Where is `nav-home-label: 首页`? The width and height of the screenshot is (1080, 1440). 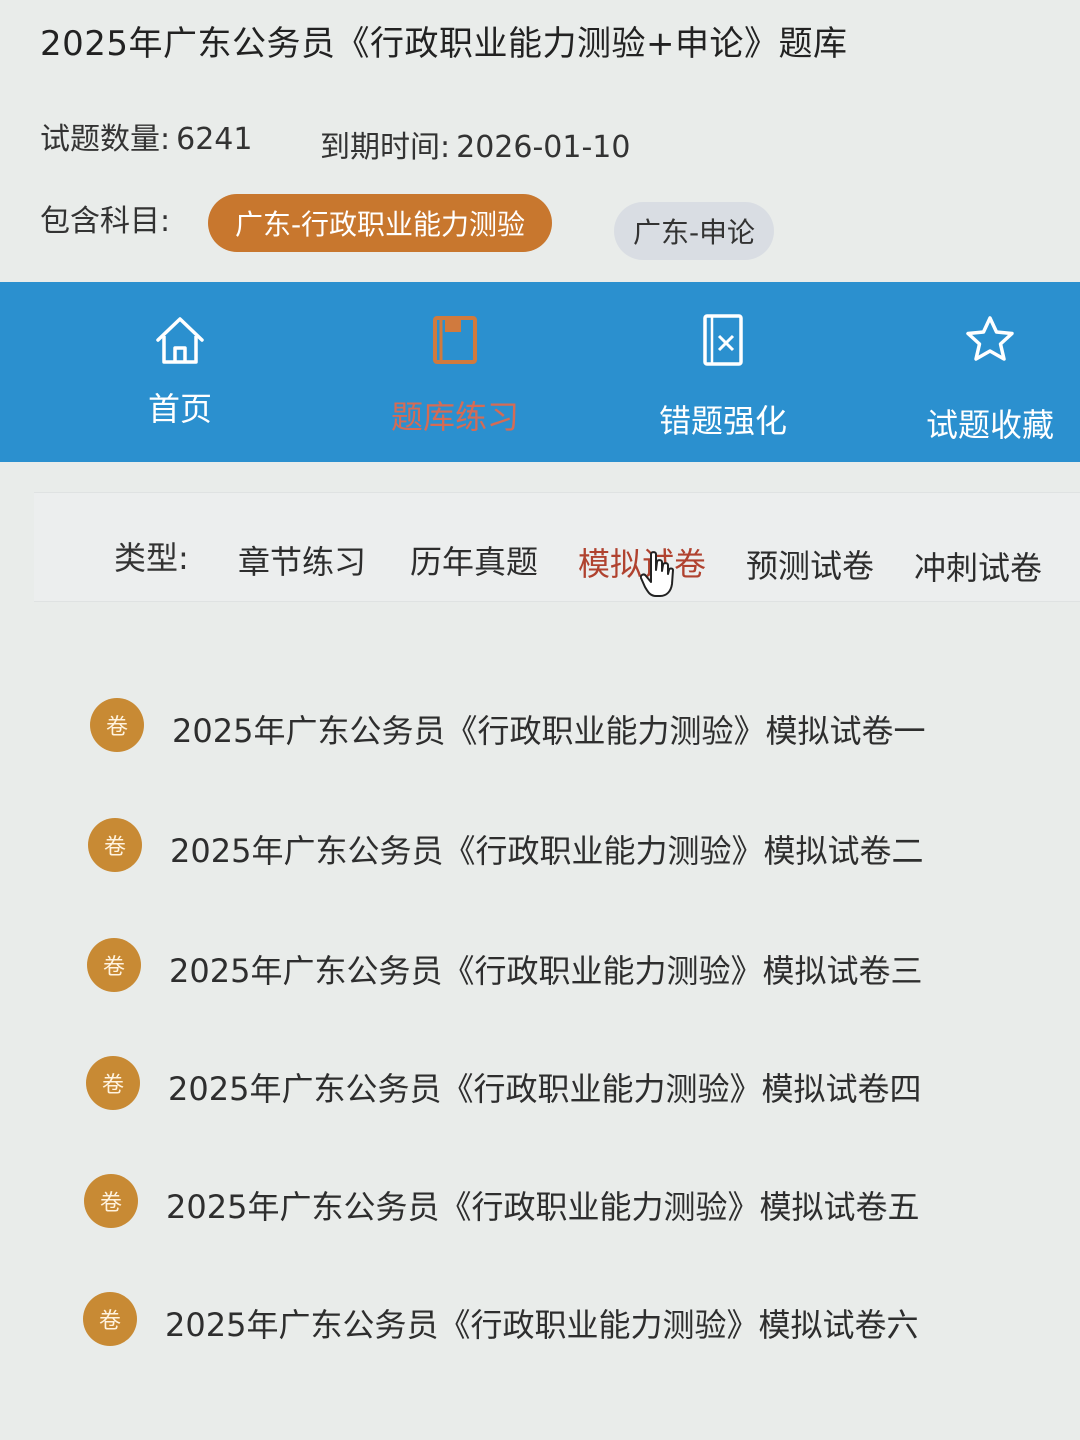 nav-home-label: 首页 is located at coordinates (179, 409).